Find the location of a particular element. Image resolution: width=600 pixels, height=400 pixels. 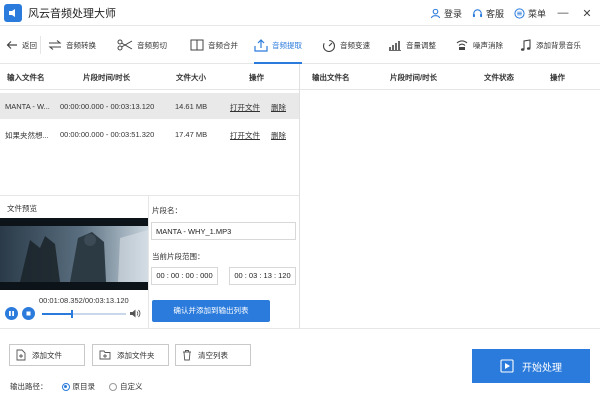

column-header: 文件状态 is located at coordinates (499, 77).